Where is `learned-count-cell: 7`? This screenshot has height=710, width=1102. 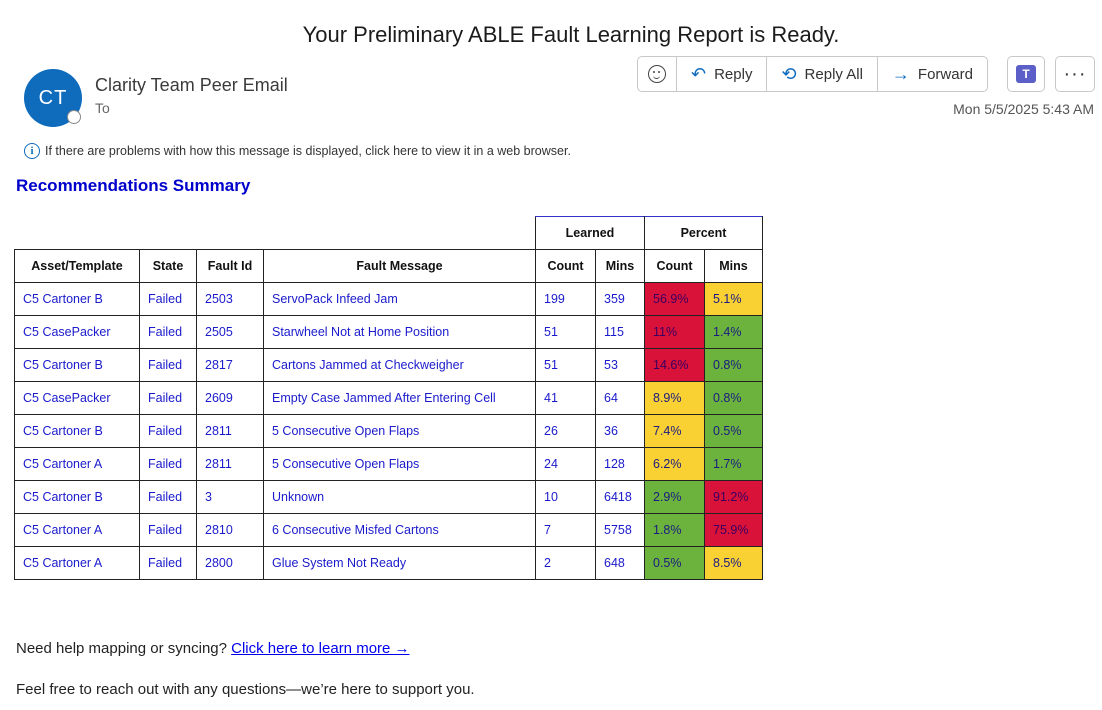
learned-count-cell: 7 is located at coordinates (565, 530).